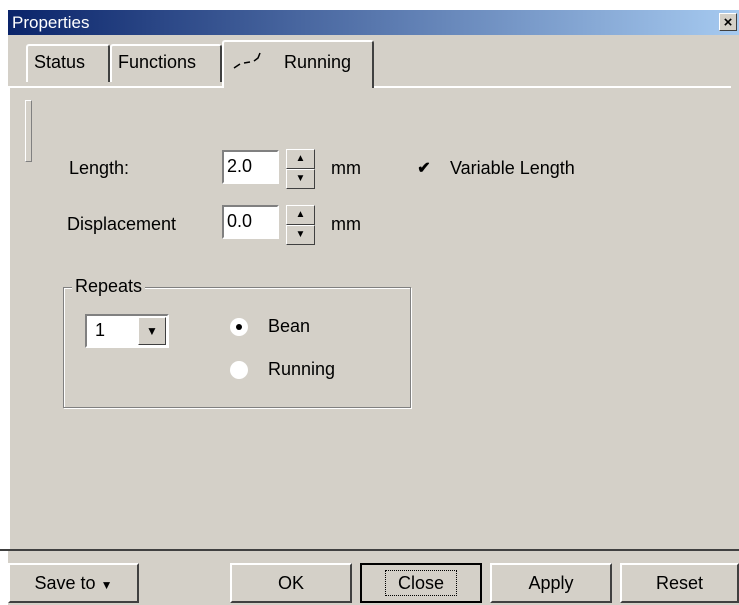  I want to click on checkmark-icon: ✔, so click(424, 168).